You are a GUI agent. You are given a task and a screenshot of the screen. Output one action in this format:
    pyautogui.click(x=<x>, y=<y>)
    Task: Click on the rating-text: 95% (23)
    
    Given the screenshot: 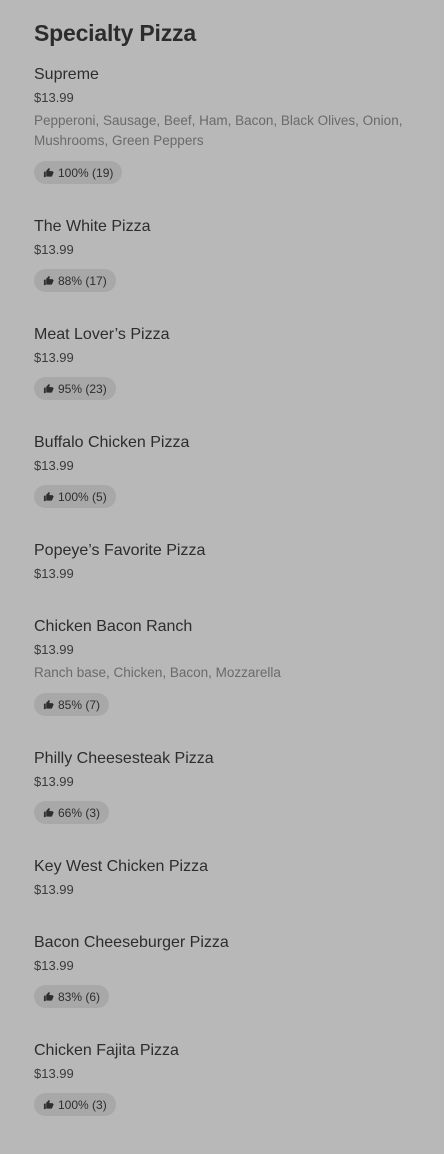 What is the action you would take?
    pyautogui.click(x=82, y=388)
    